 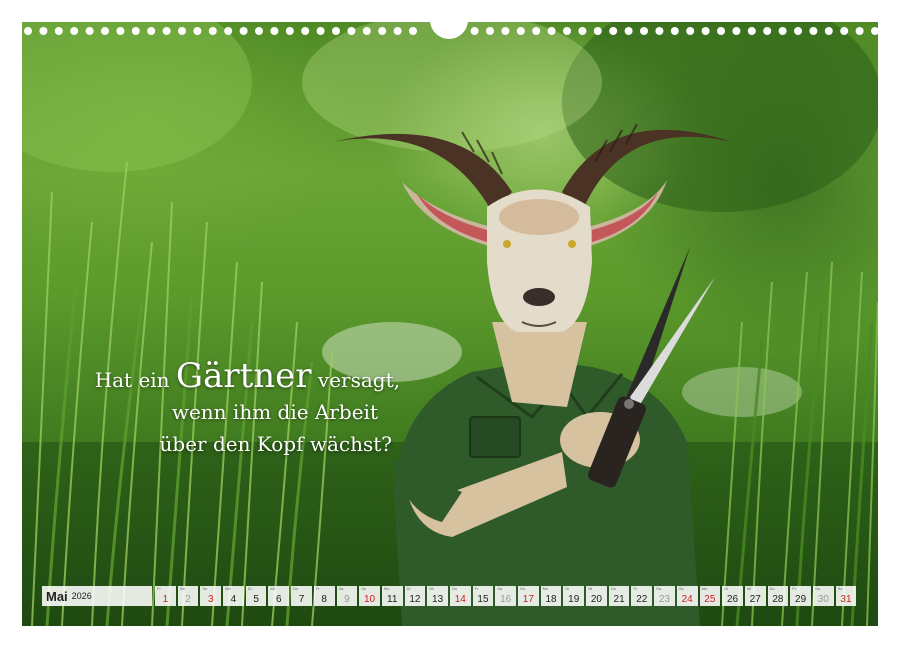 What do you see at coordinates (278, 599) in the screenshot?
I see `day-number: 6` at bounding box center [278, 599].